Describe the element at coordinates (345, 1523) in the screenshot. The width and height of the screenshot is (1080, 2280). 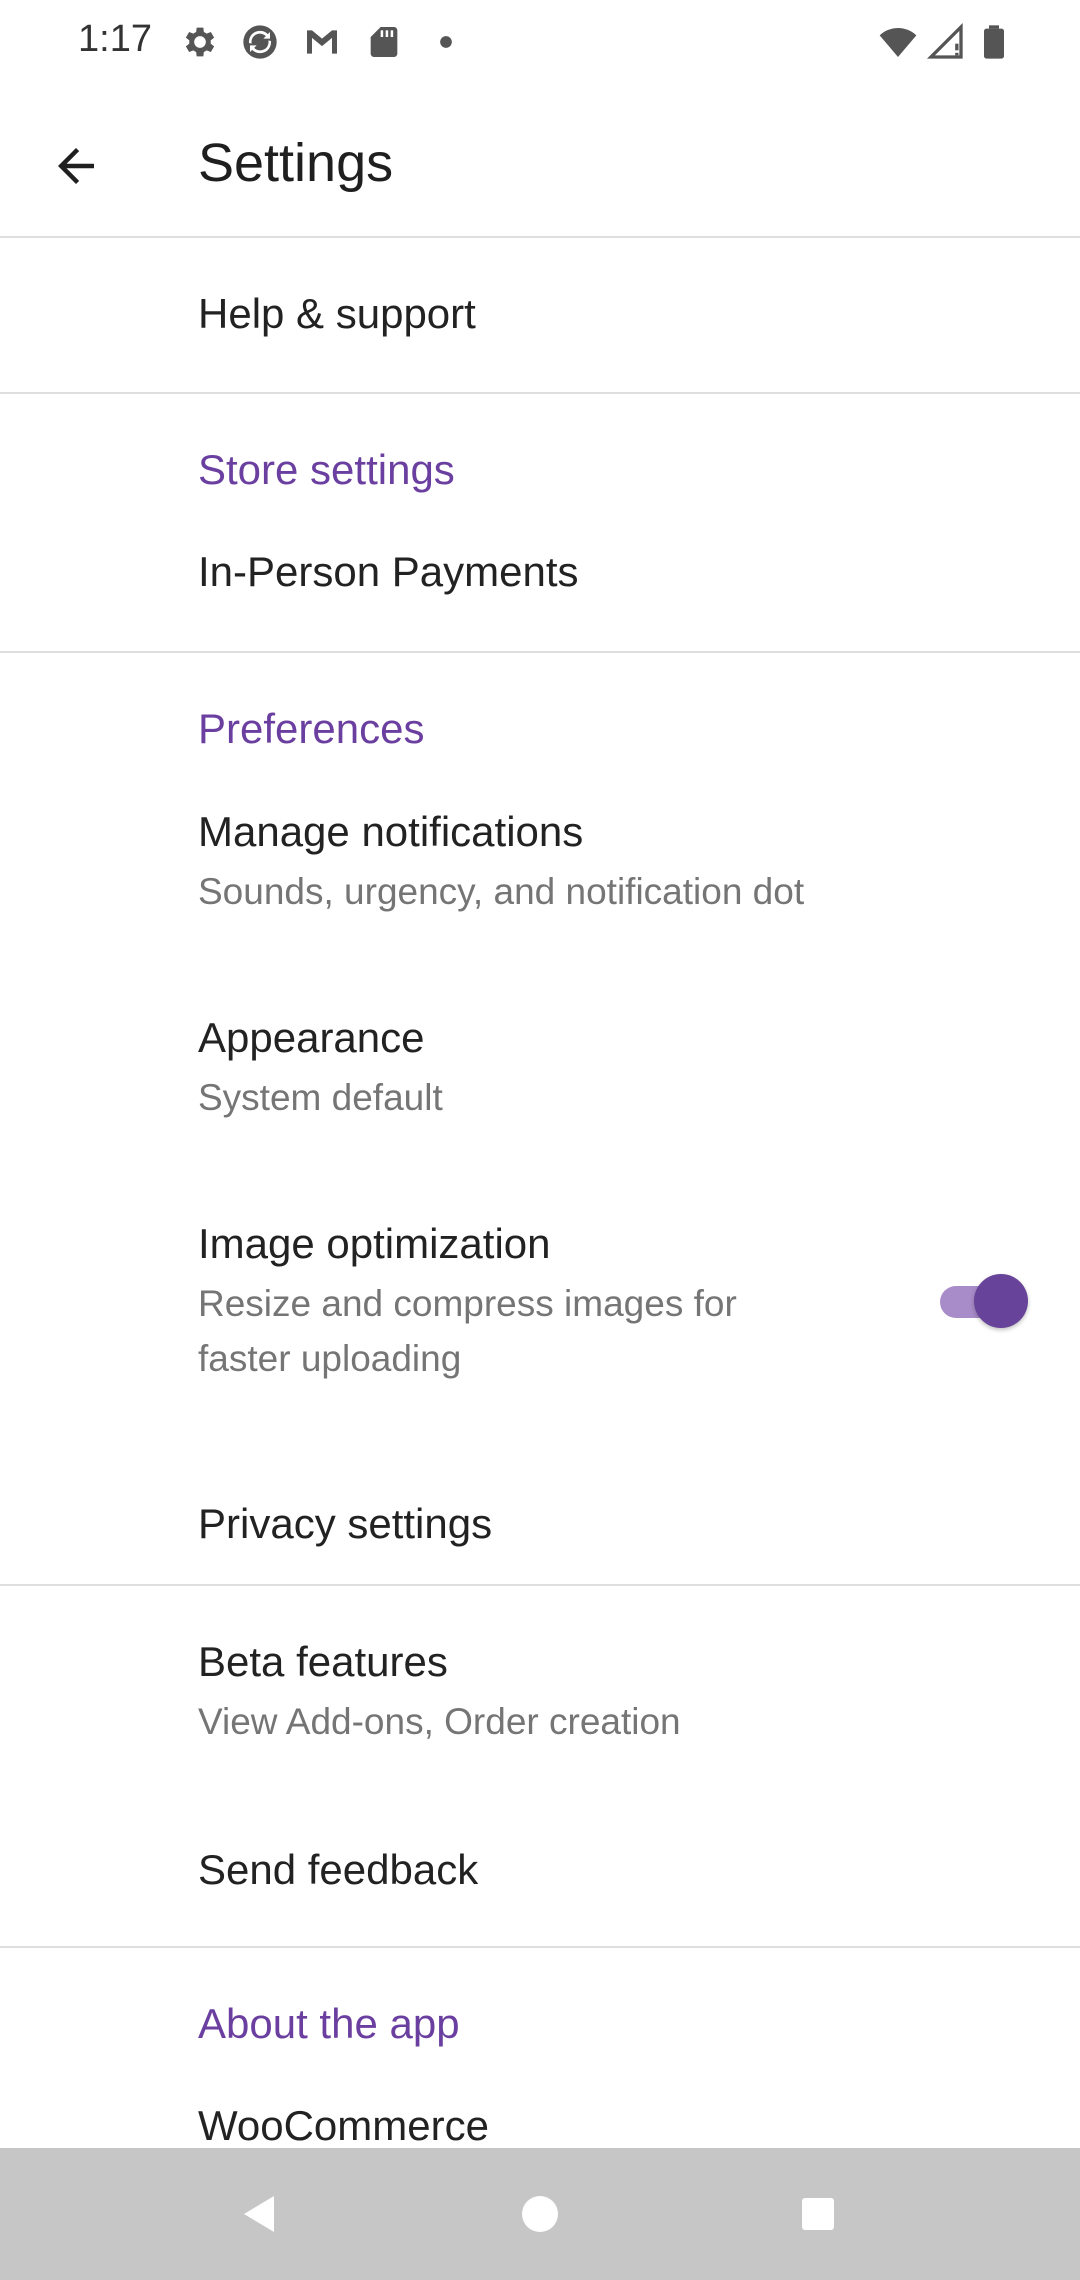
I see `privacy-settings-label: Privacy settings` at that location.